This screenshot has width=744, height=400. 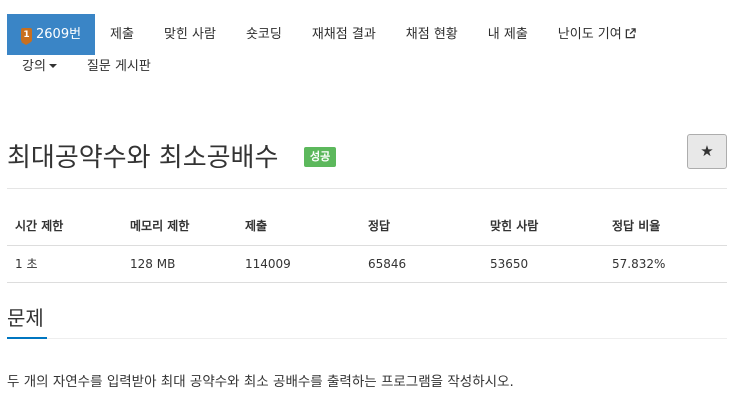 What do you see at coordinates (34, 66) in the screenshot?
I see `tab-lecture-label: 강의` at bounding box center [34, 66].